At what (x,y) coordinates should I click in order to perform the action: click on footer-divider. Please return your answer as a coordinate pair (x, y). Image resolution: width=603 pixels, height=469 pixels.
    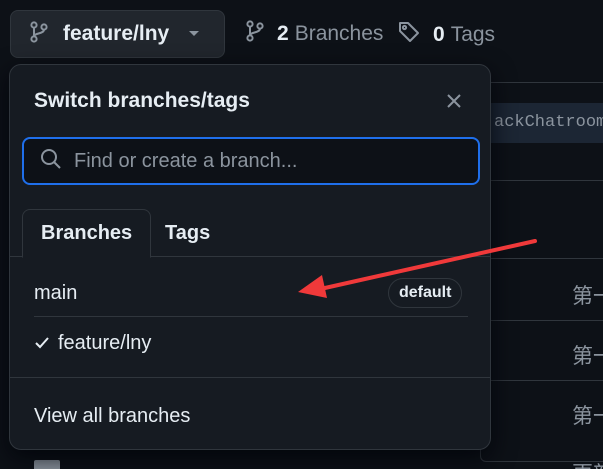
    Looking at the image, I should click on (250, 377).